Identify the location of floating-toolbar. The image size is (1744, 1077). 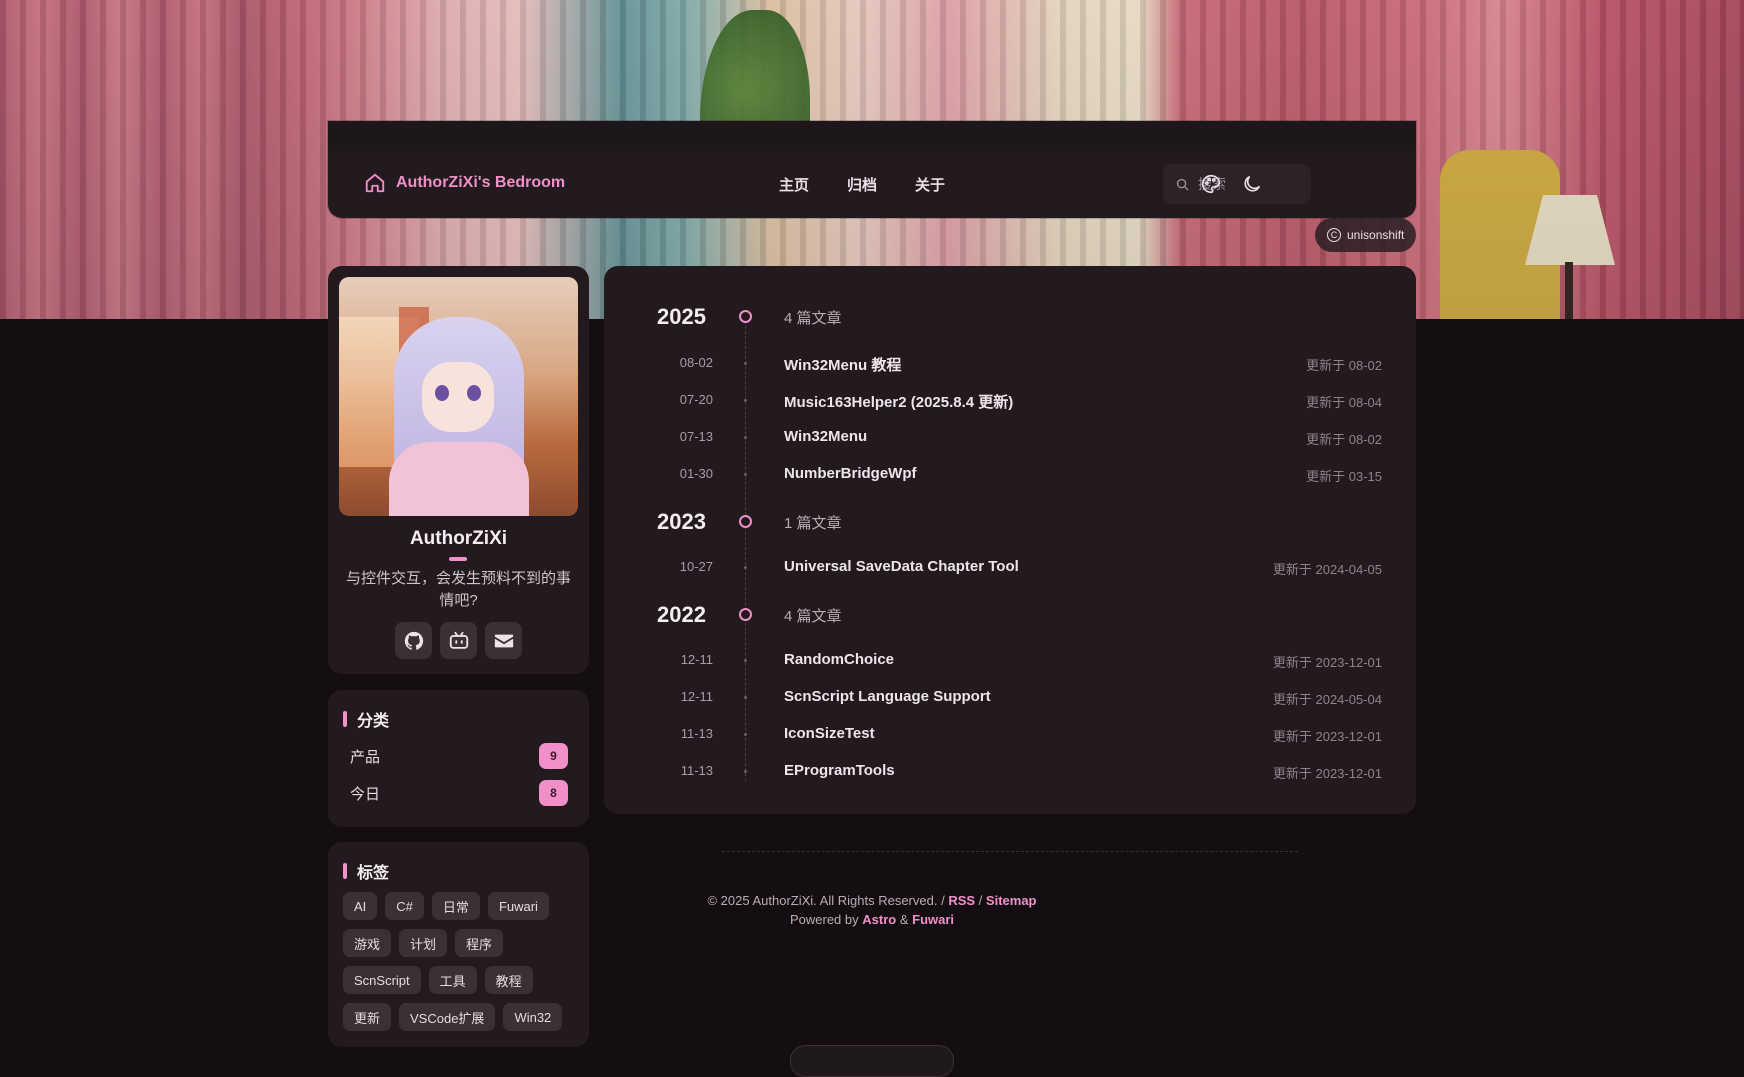
(872, 1061).